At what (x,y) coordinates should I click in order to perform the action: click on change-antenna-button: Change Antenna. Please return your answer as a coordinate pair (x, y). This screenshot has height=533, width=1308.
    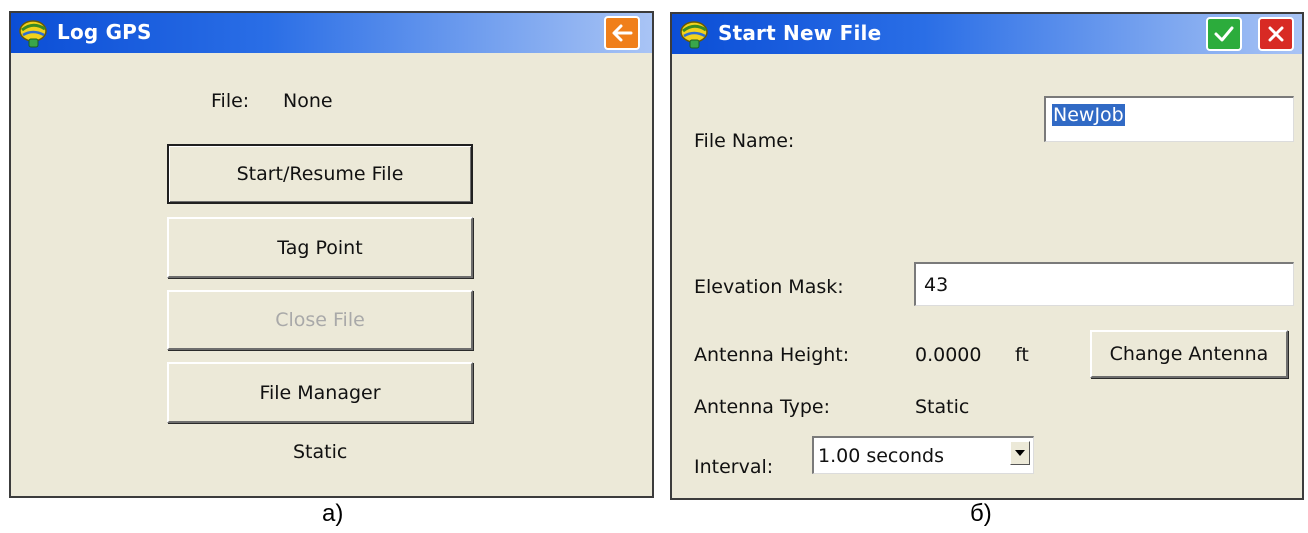
    Looking at the image, I should click on (1189, 354).